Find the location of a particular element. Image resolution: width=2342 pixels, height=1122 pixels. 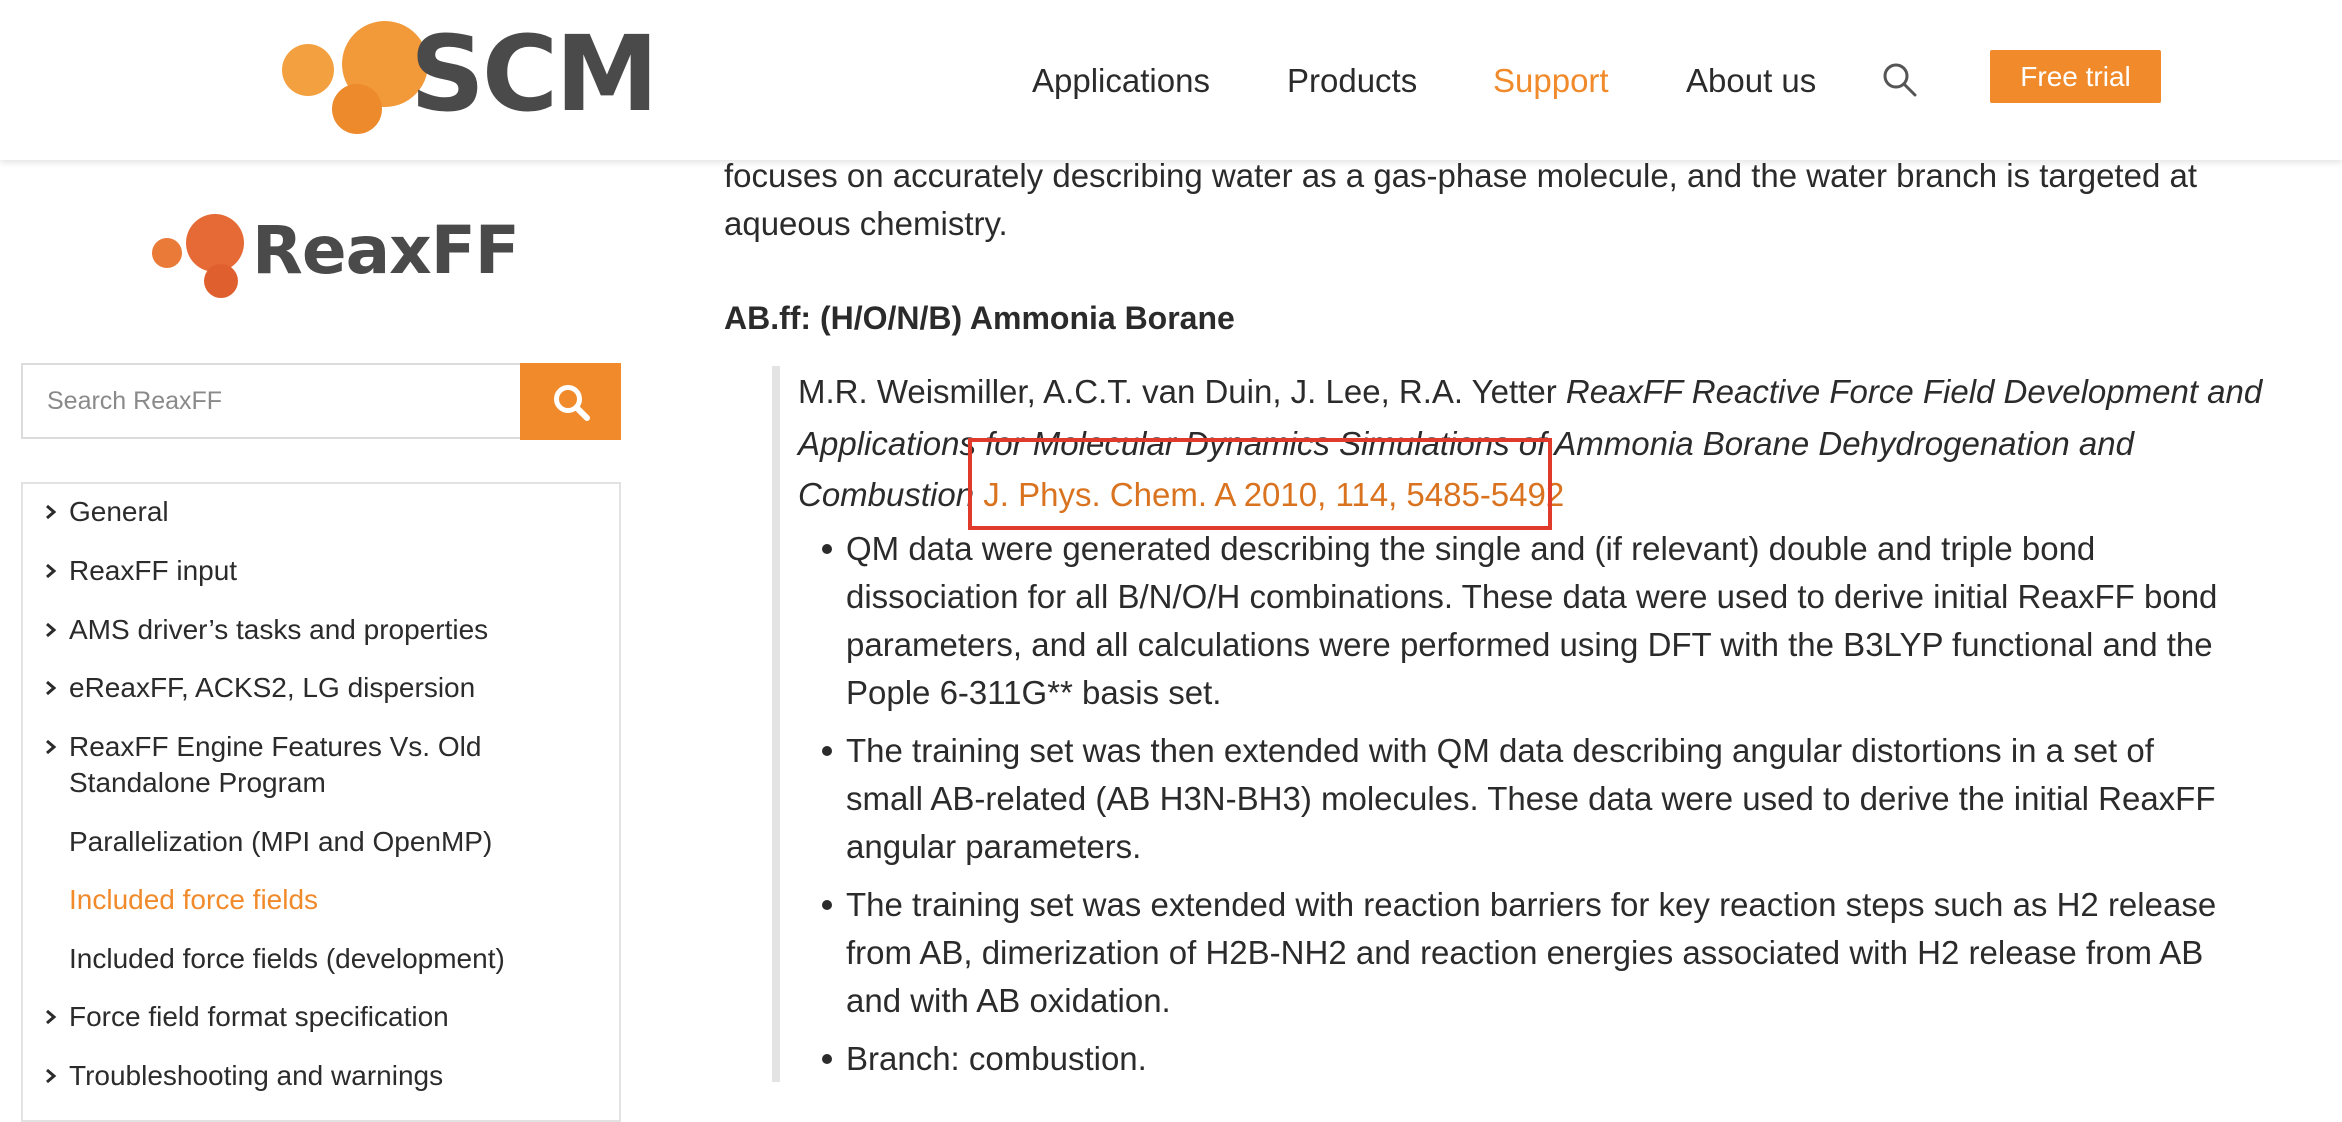

search-input is located at coordinates (270, 401).